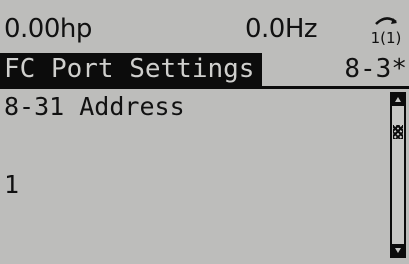 The width and height of the screenshot is (409, 264). I want to click on frequency-readout: 0.0Hz, so click(281, 29).